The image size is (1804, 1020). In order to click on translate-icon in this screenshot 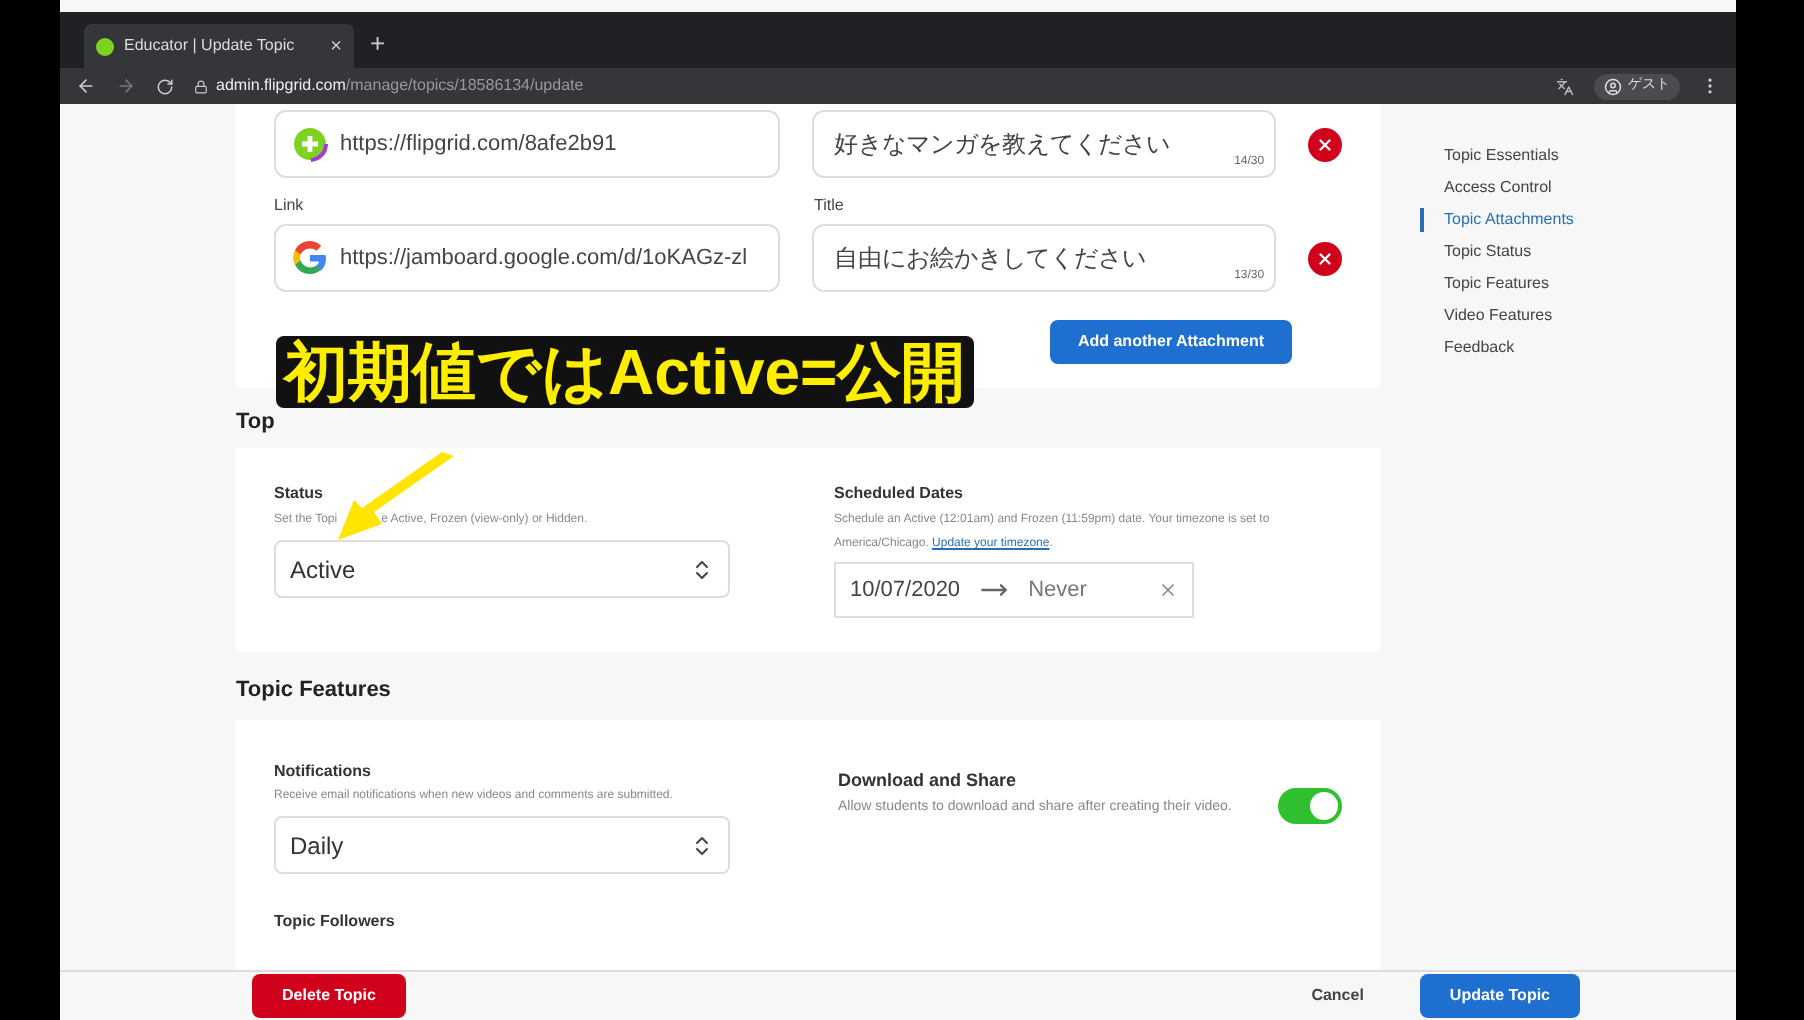, I will do `click(1565, 86)`.